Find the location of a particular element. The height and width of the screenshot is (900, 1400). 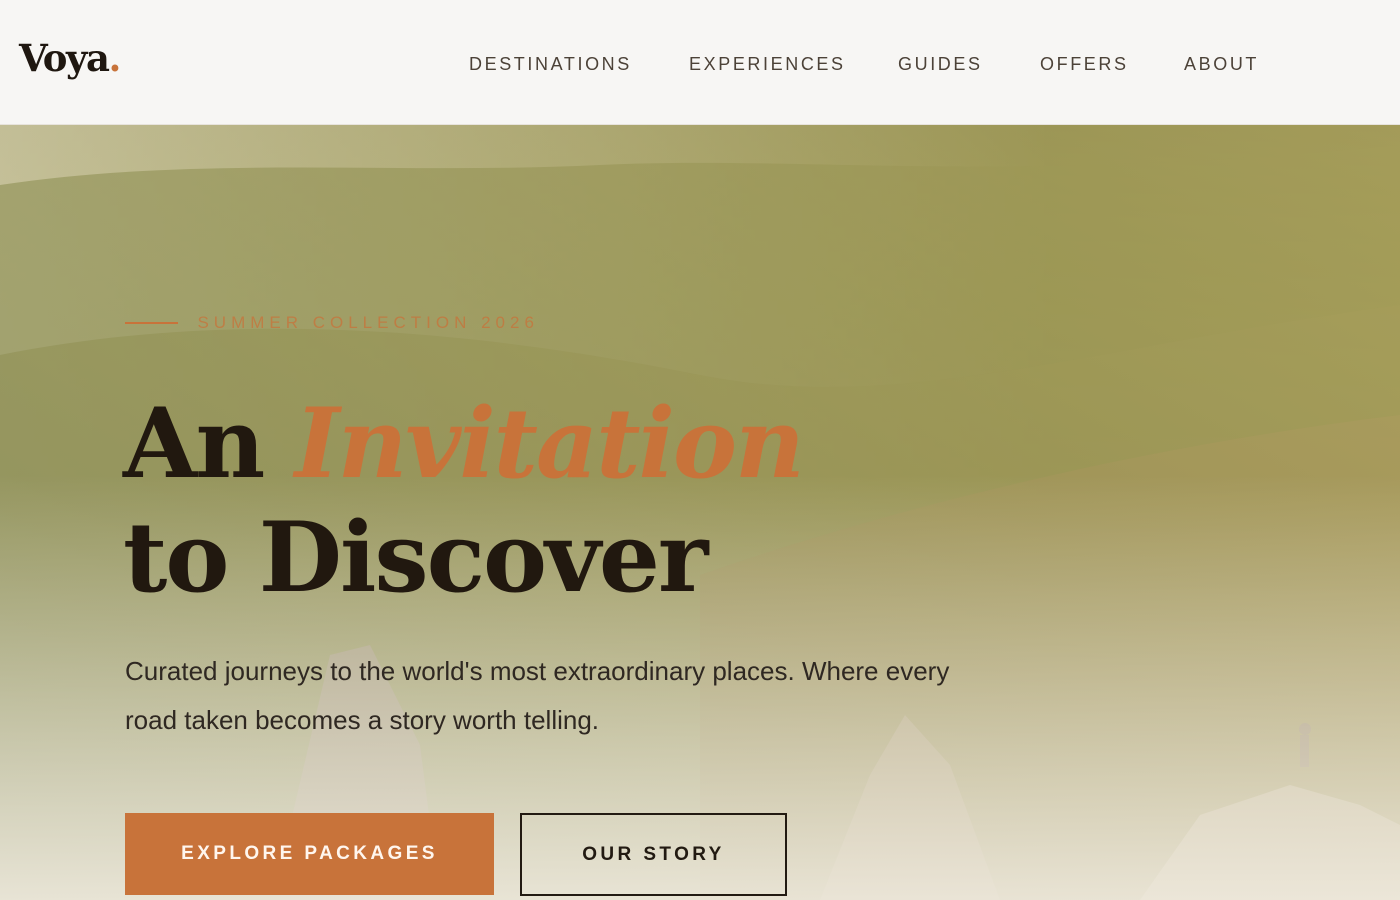

nav-experiences: EXPERIENCES is located at coordinates (767, 64).